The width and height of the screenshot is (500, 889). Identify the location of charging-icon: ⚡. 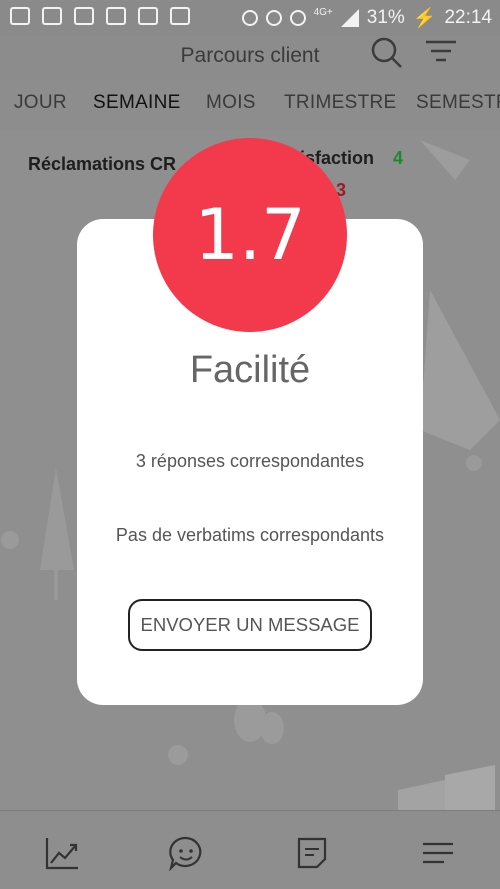
(424, 18).